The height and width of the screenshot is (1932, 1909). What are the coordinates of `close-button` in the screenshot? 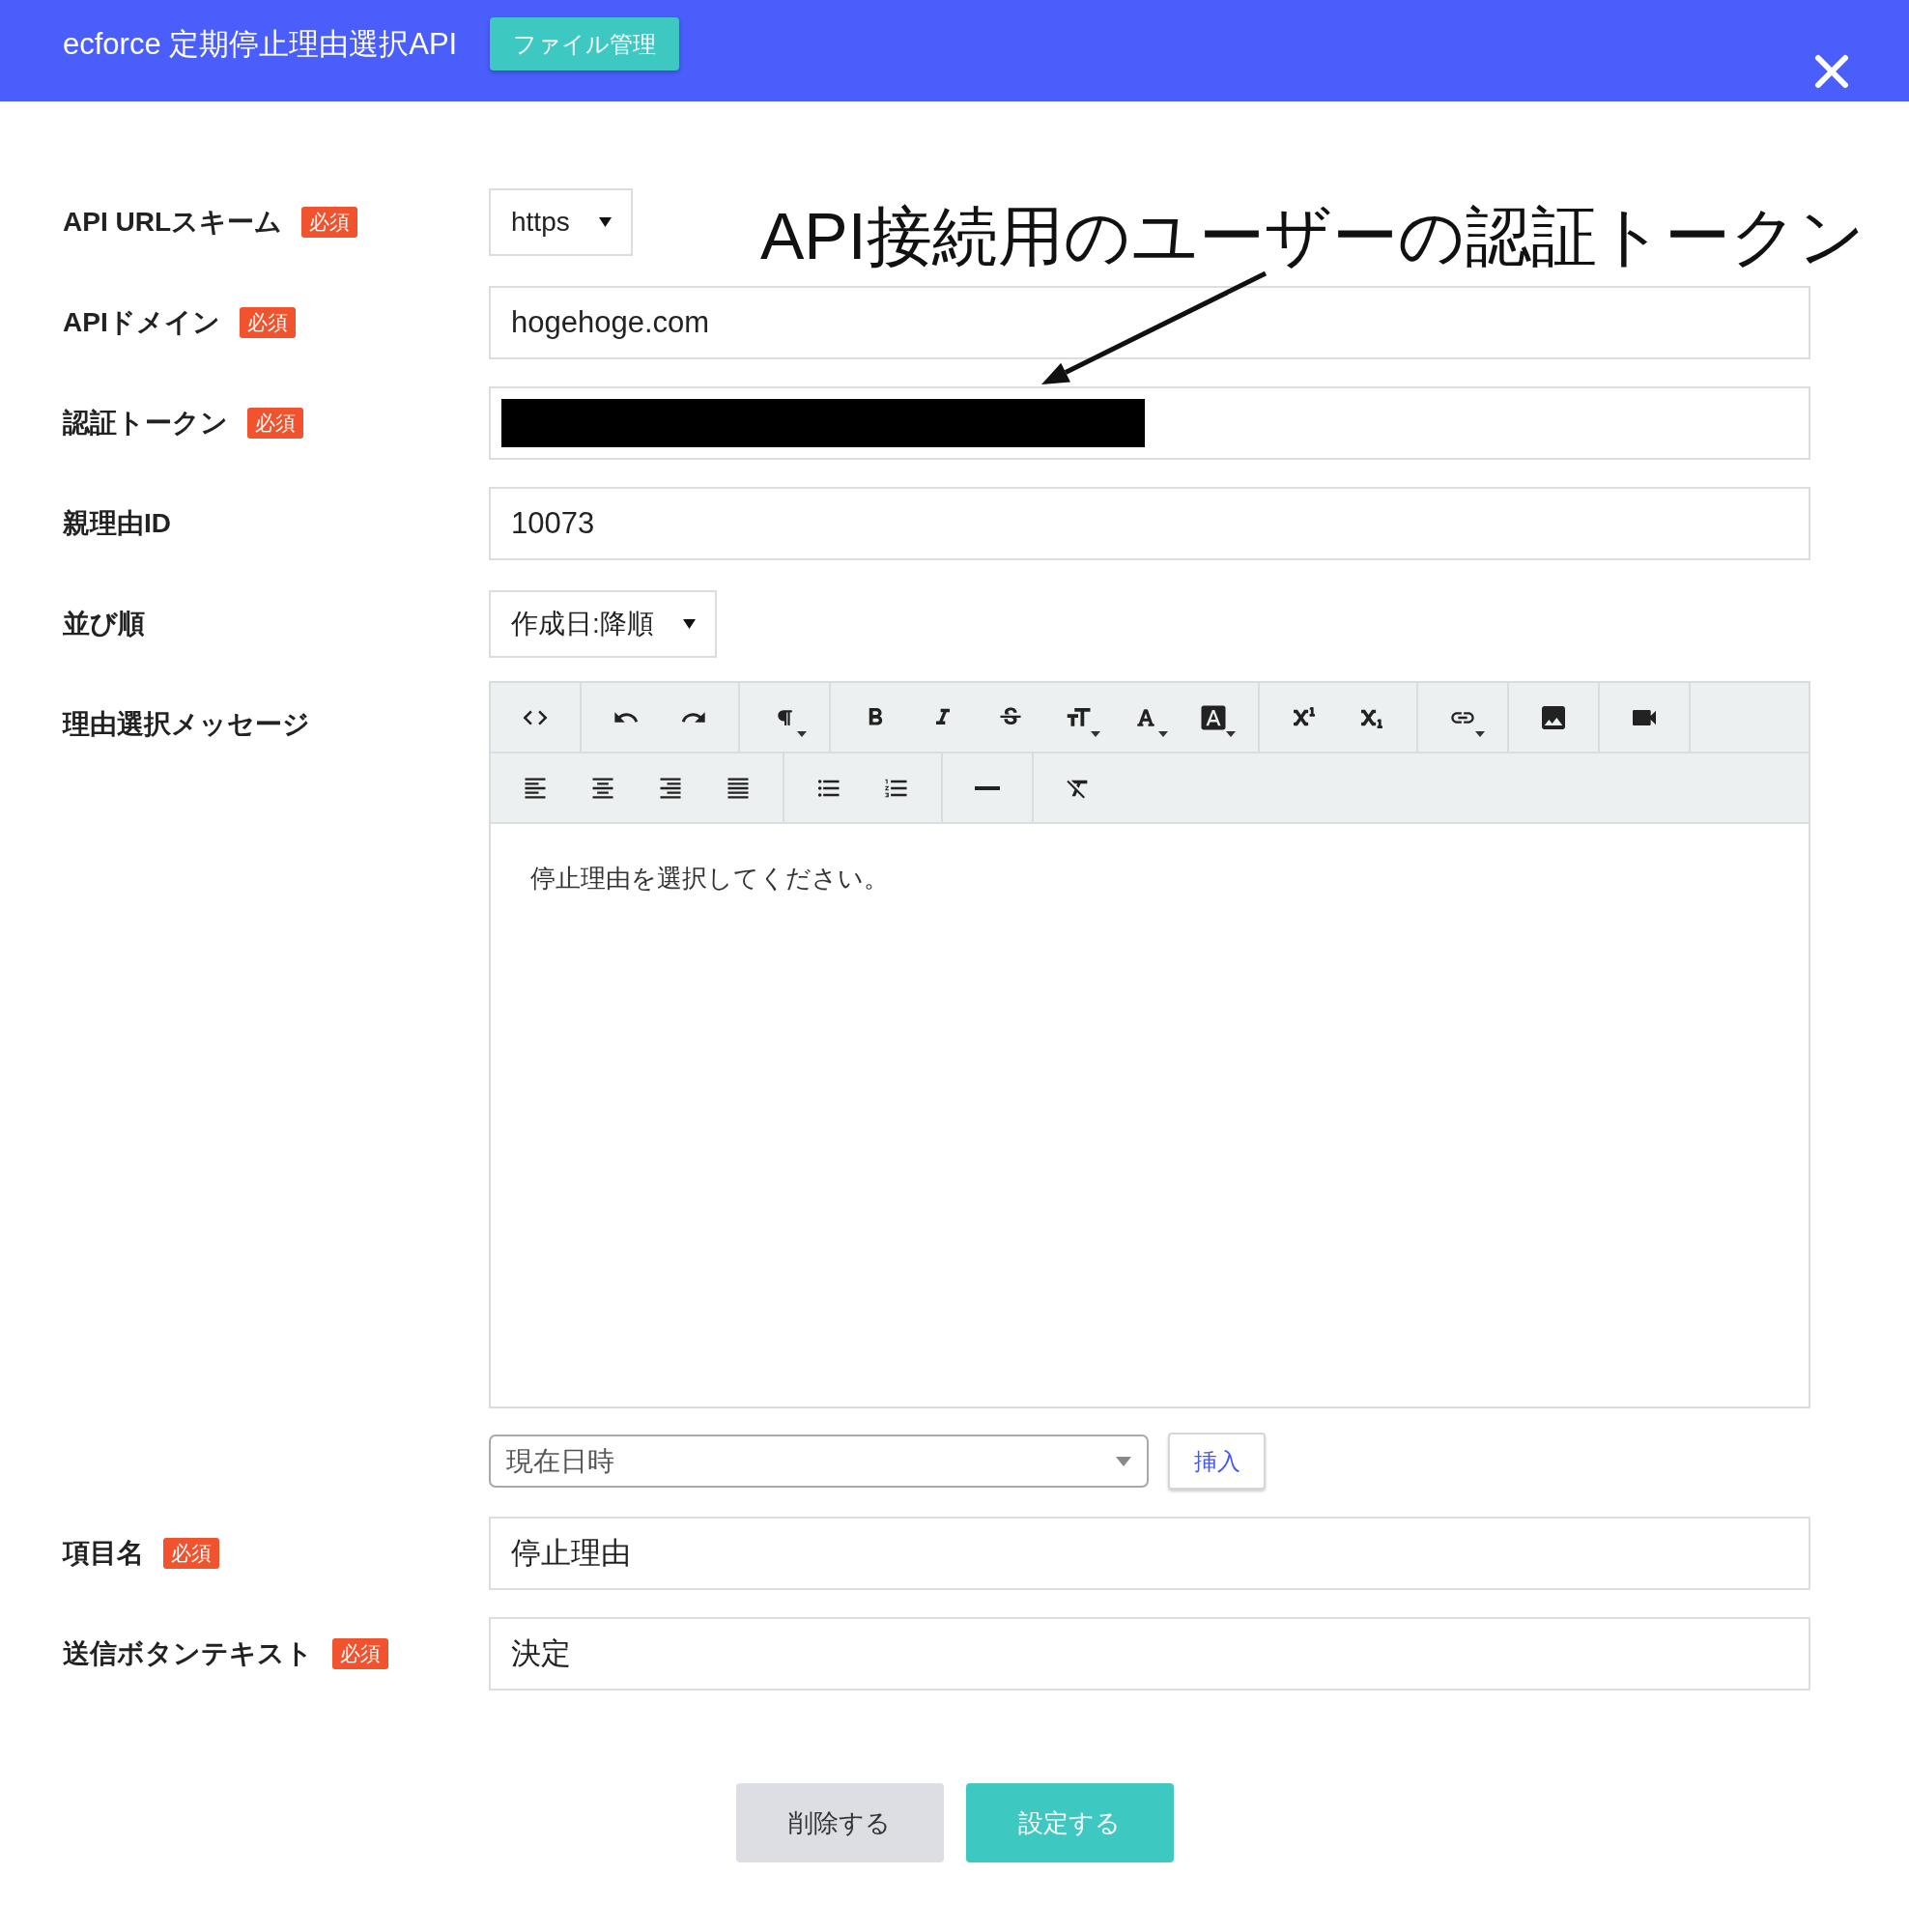 It's located at (1831, 71).